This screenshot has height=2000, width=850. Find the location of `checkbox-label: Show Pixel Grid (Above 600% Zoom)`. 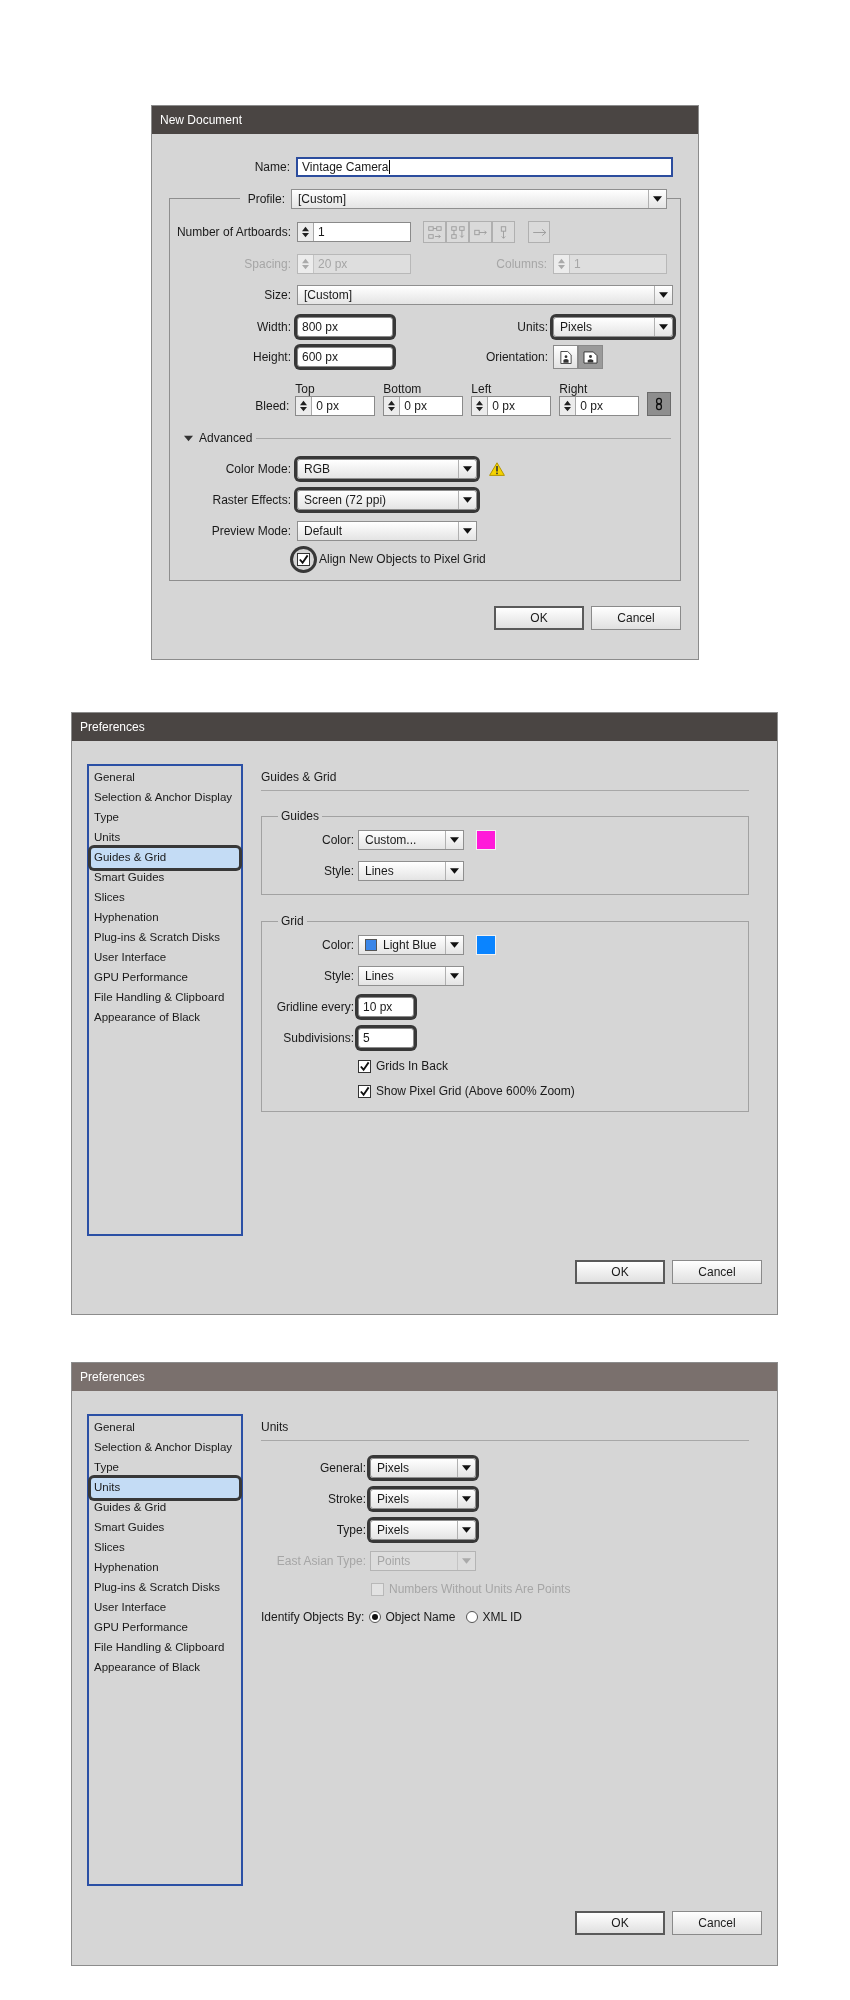

checkbox-label: Show Pixel Grid (Above 600% Zoom) is located at coordinates (475, 1091).